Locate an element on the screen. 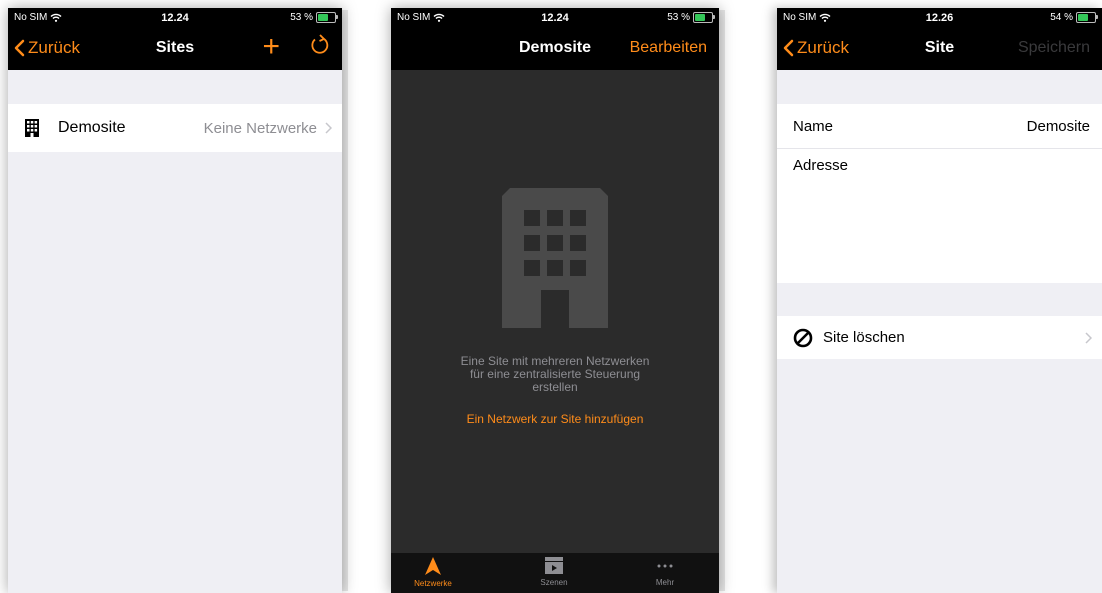 Image resolution: width=1102 pixels, height=593 pixels. more-icon is located at coordinates (665, 566).